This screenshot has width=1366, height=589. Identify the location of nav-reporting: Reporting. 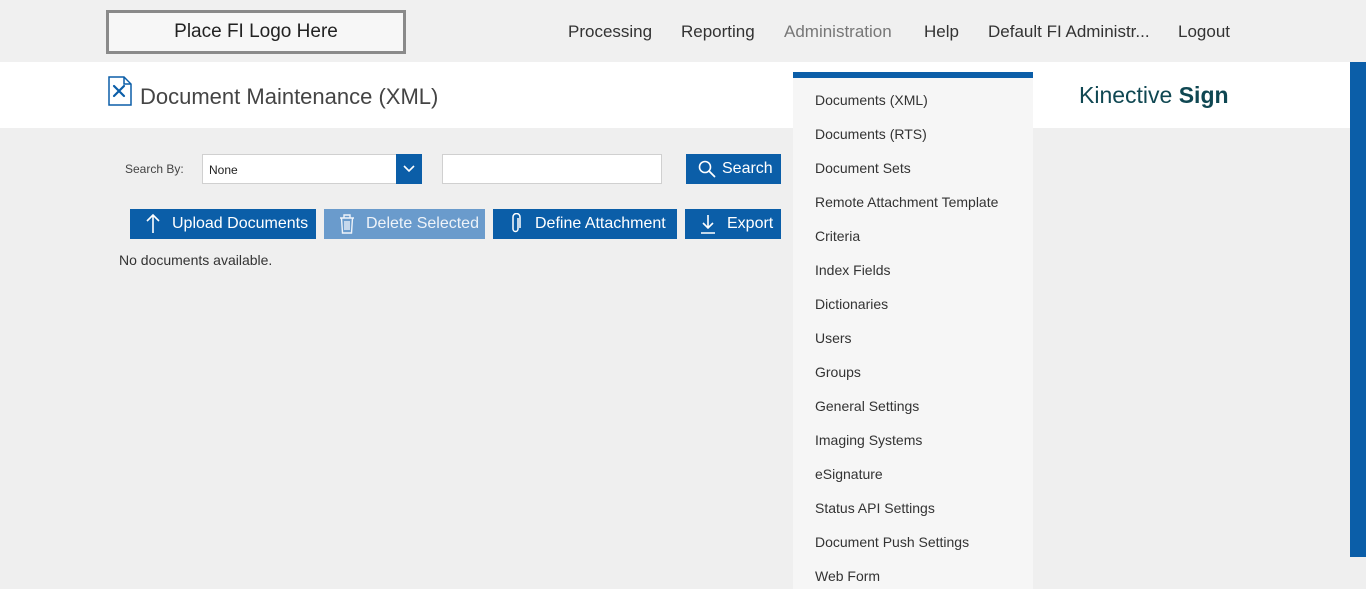
(718, 33).